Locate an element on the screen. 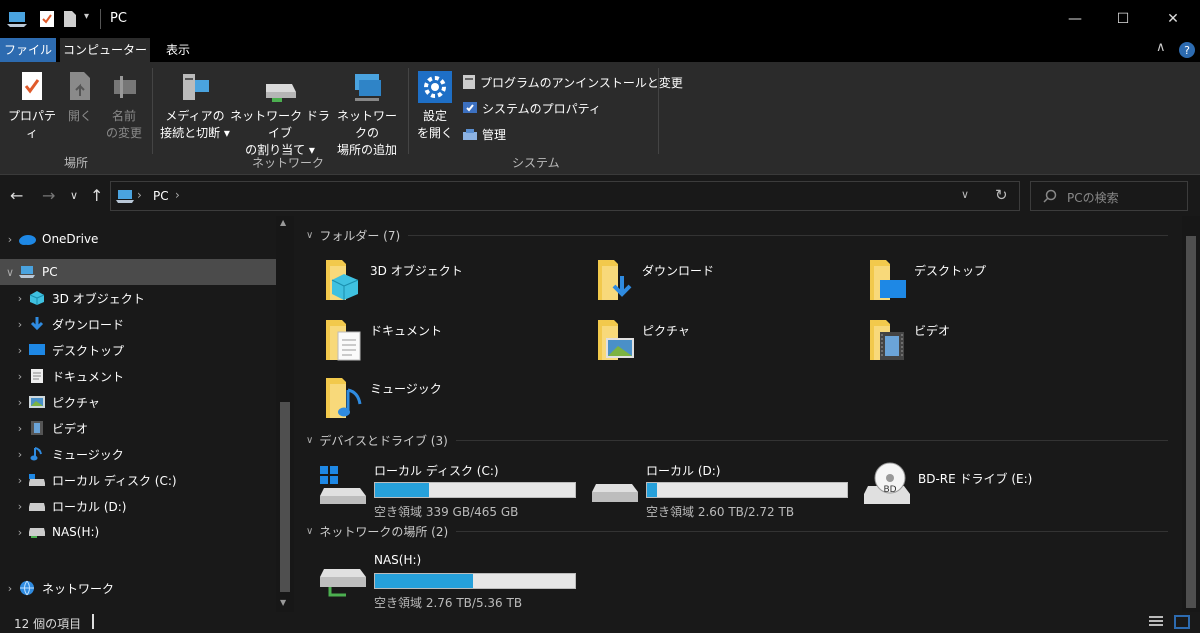  open-settings-button: 設定 を開く is located at coordinates (435, 106).